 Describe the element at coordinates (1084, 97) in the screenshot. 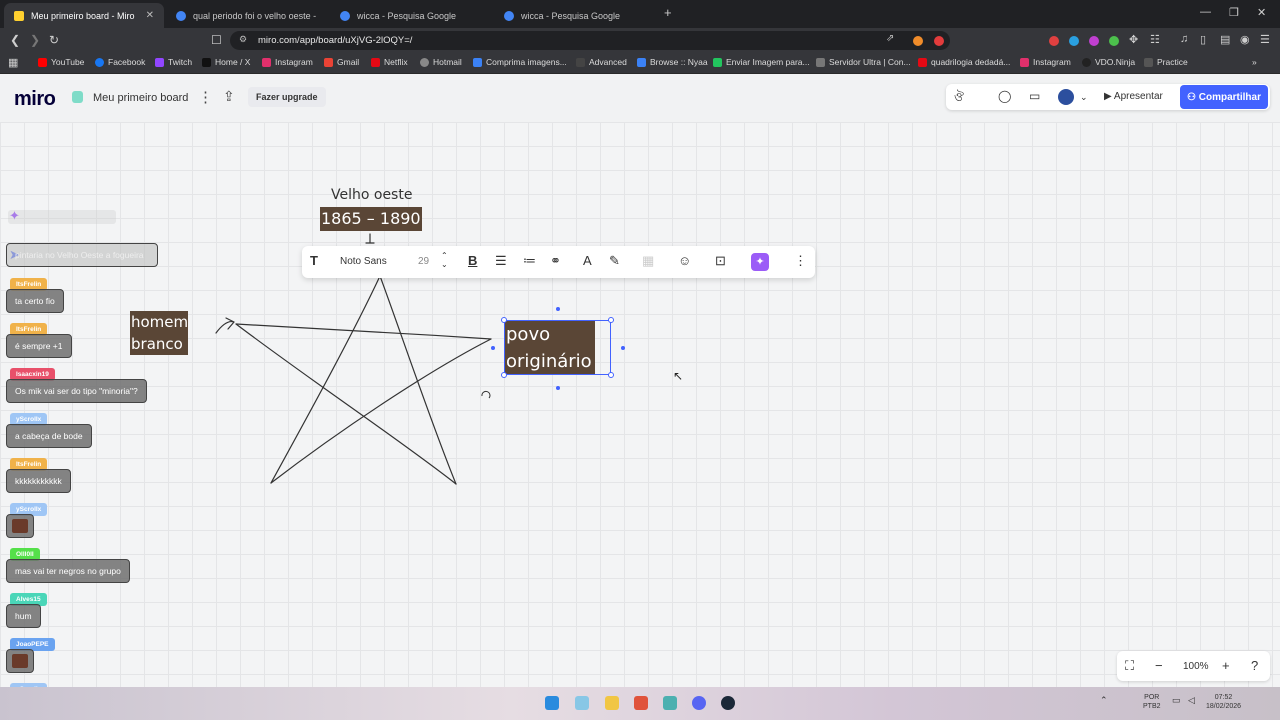

I see `chevron-down-icon: ⌄` at that location.